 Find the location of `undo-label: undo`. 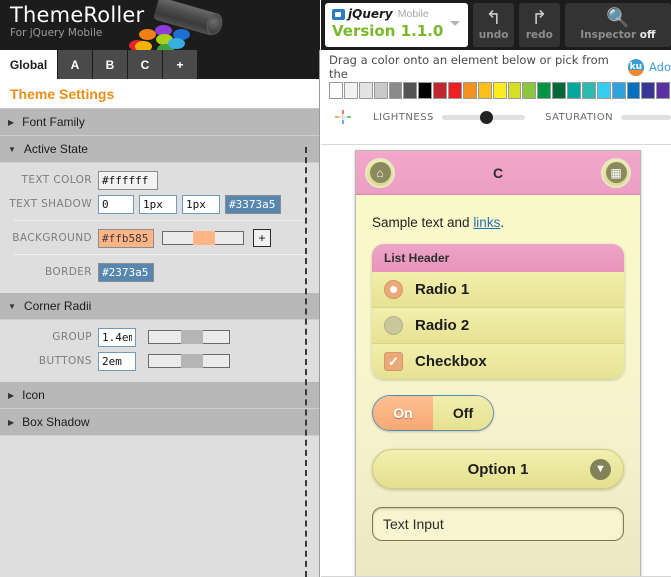

undo-label: undo is located at coordinates (493, 35).